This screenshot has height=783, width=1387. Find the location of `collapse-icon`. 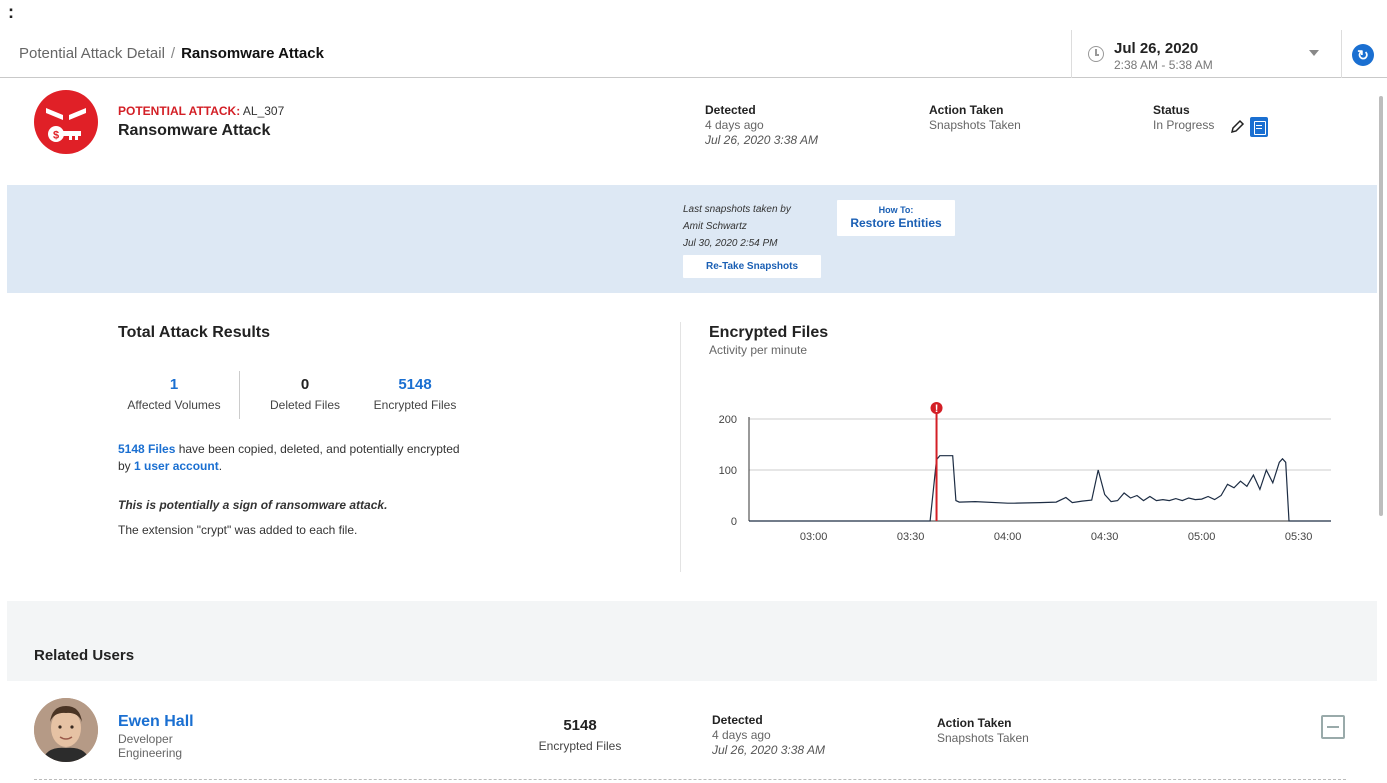

collapse-icon is located at coordinates (1333, 727).